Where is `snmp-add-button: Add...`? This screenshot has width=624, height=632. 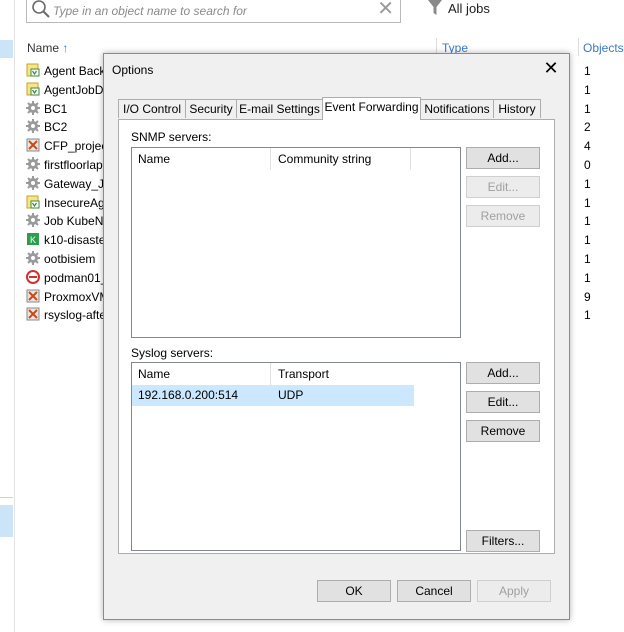
snmp-add-button: Add... is located at coordinates (503, 158).